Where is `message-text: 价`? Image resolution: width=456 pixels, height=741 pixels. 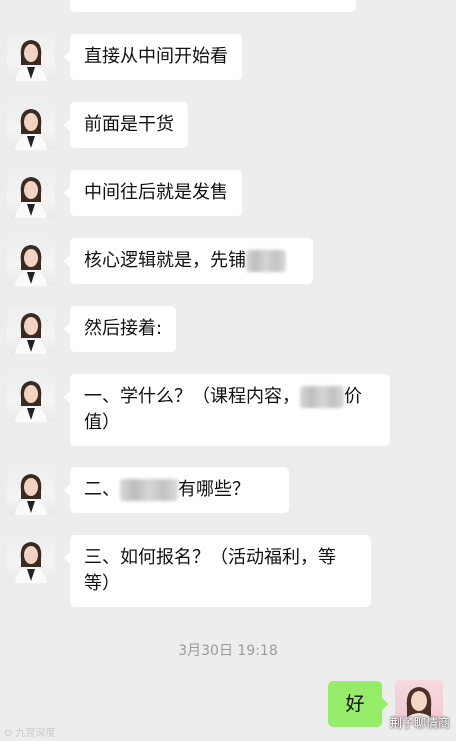 message-text: 价 is located at coordinates (353, 396).